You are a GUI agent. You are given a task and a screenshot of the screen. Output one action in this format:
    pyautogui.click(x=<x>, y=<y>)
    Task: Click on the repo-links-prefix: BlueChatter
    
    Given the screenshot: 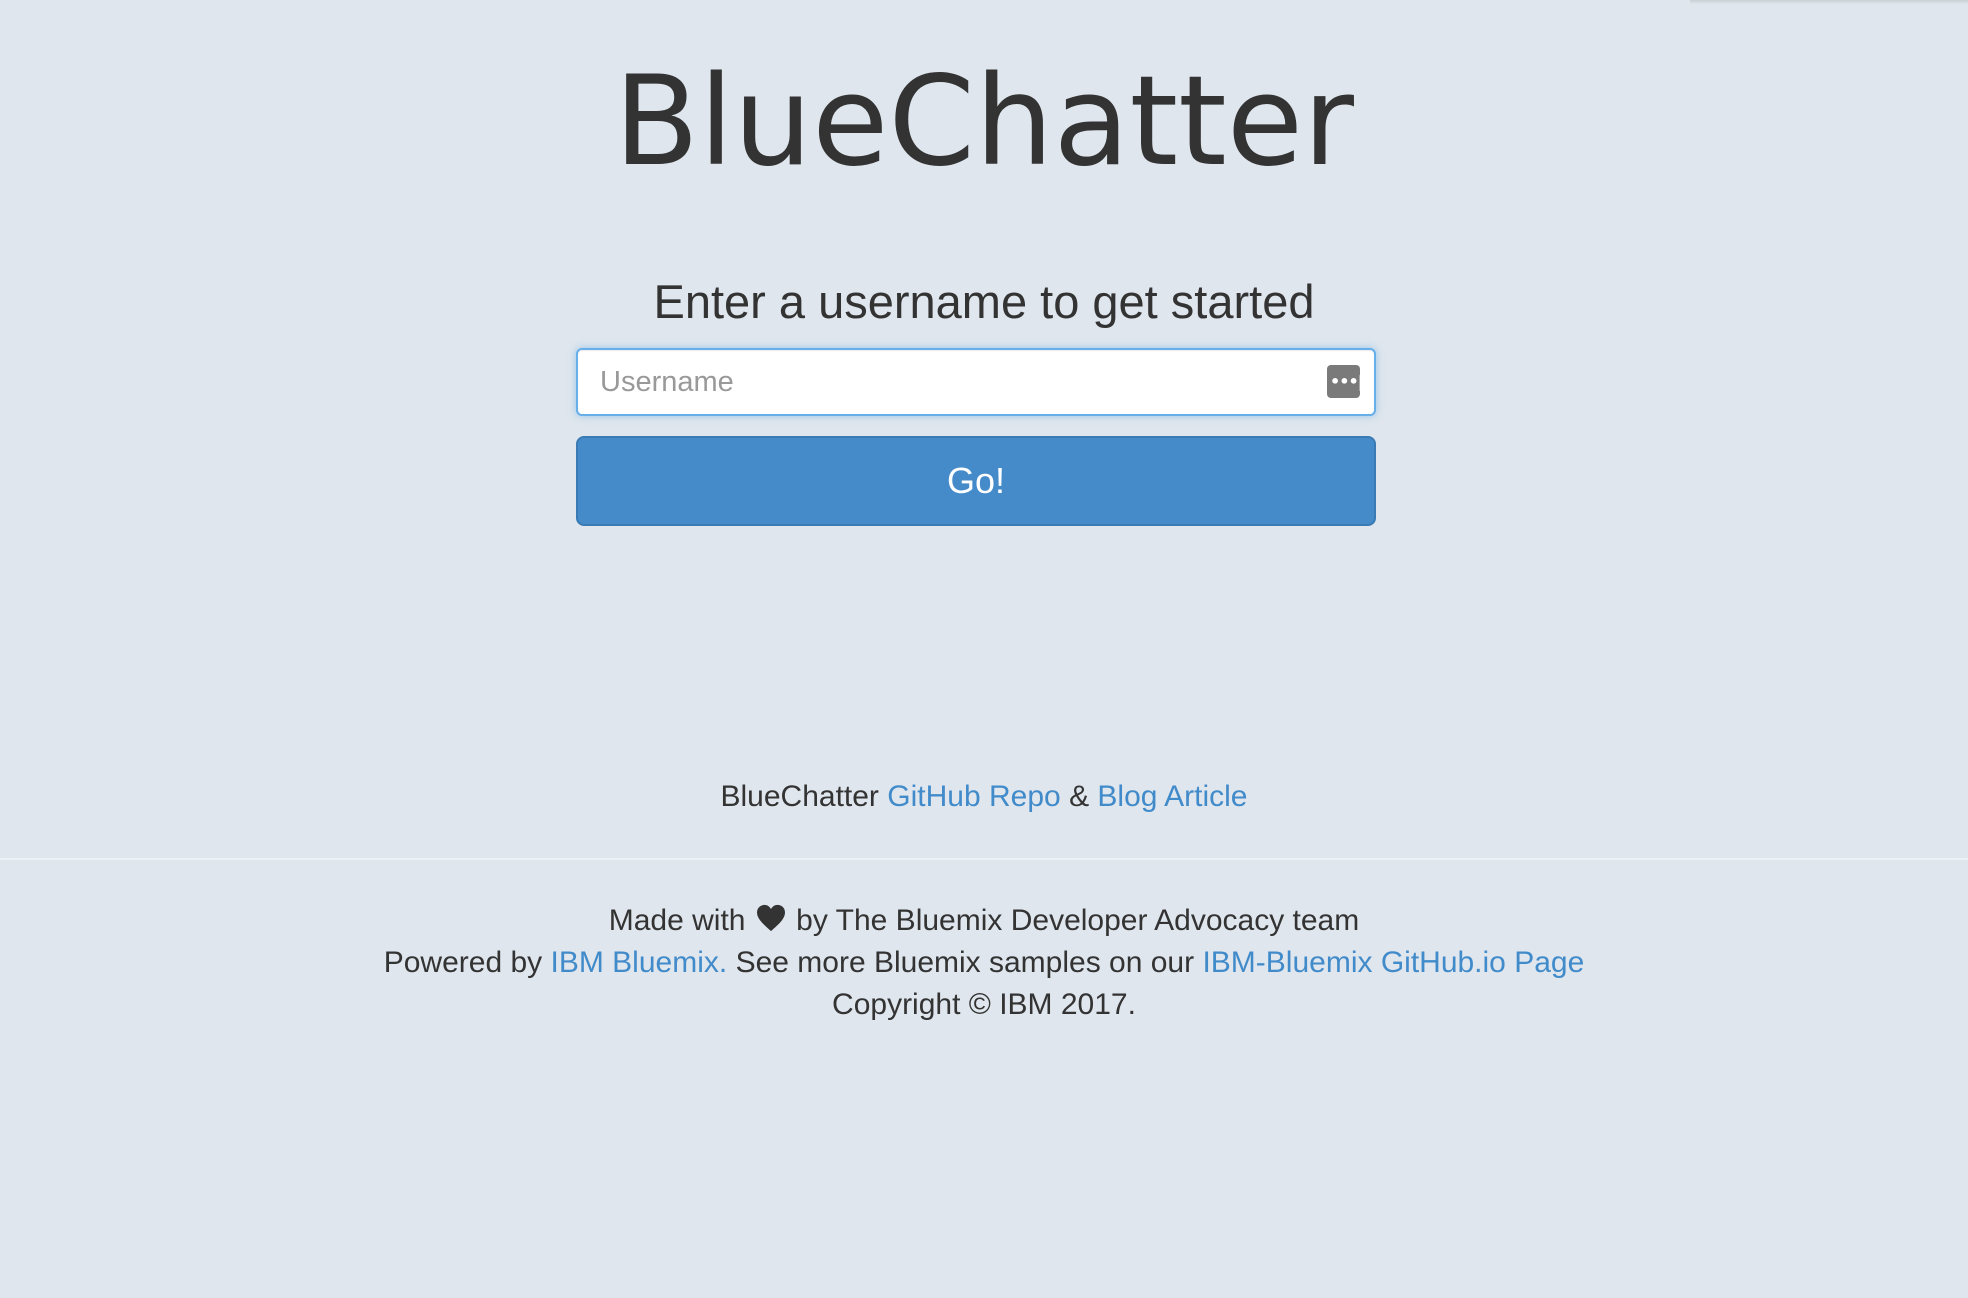 What is the action you would take?
    pyautogui.click(x=799, y=796)
    